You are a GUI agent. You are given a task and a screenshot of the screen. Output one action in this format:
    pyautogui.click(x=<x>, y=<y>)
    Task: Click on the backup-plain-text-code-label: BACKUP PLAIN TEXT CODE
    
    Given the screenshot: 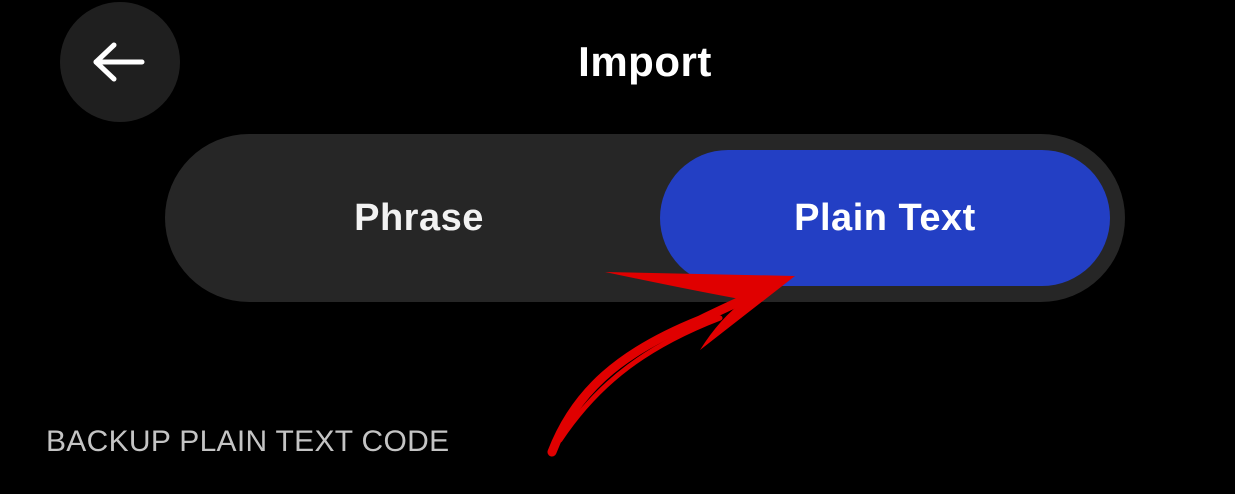 What is the action you would take?
    pyautogui.click(x=248, y=441)
    